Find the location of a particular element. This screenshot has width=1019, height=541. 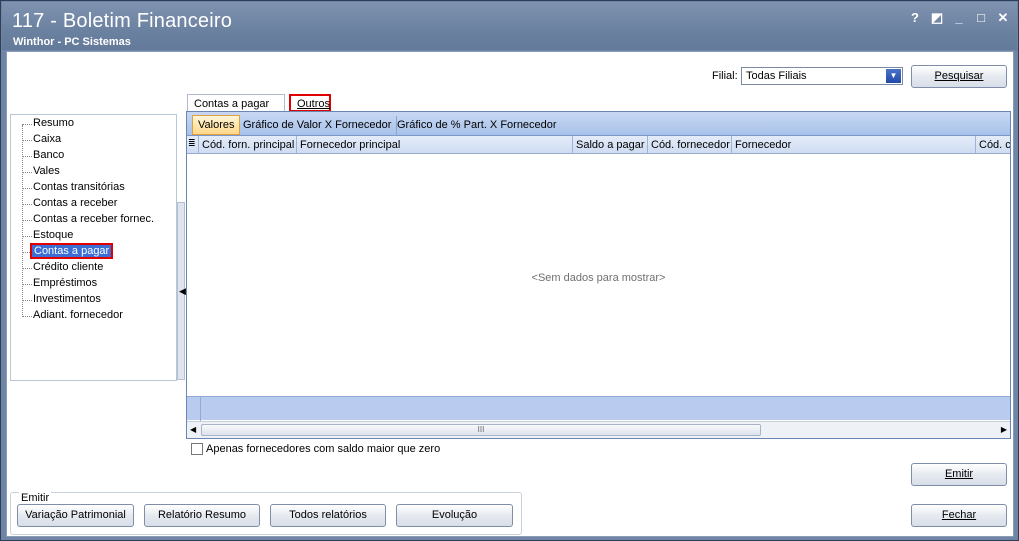

close-icon: ✕ is located at coordinates (1003, 18).